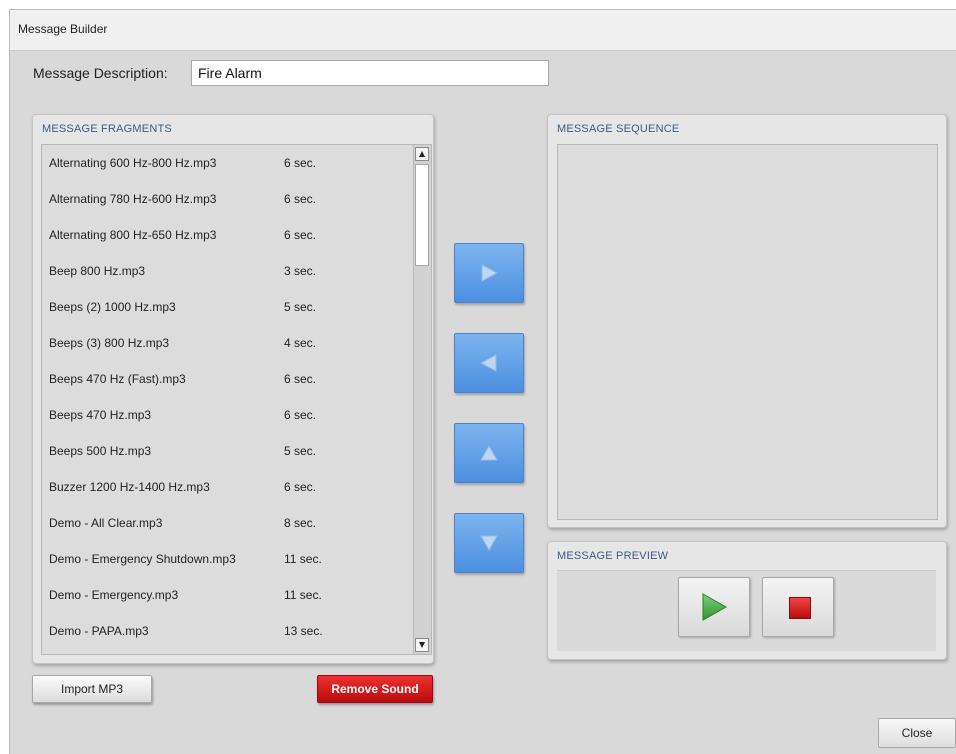  What do you see at coordinates (223, 451) in the screenshot?
I see `fragment-row: Beeps 500 Hz.mp3 5 sec.` at bounding box center [223, 451].